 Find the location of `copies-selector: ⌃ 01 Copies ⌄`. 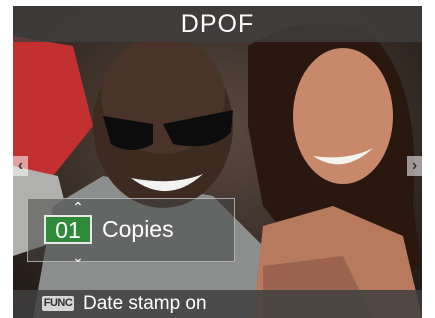

copies-selector: ⌃ 01 Copies ⌄ is located at coordinates (131, 231).